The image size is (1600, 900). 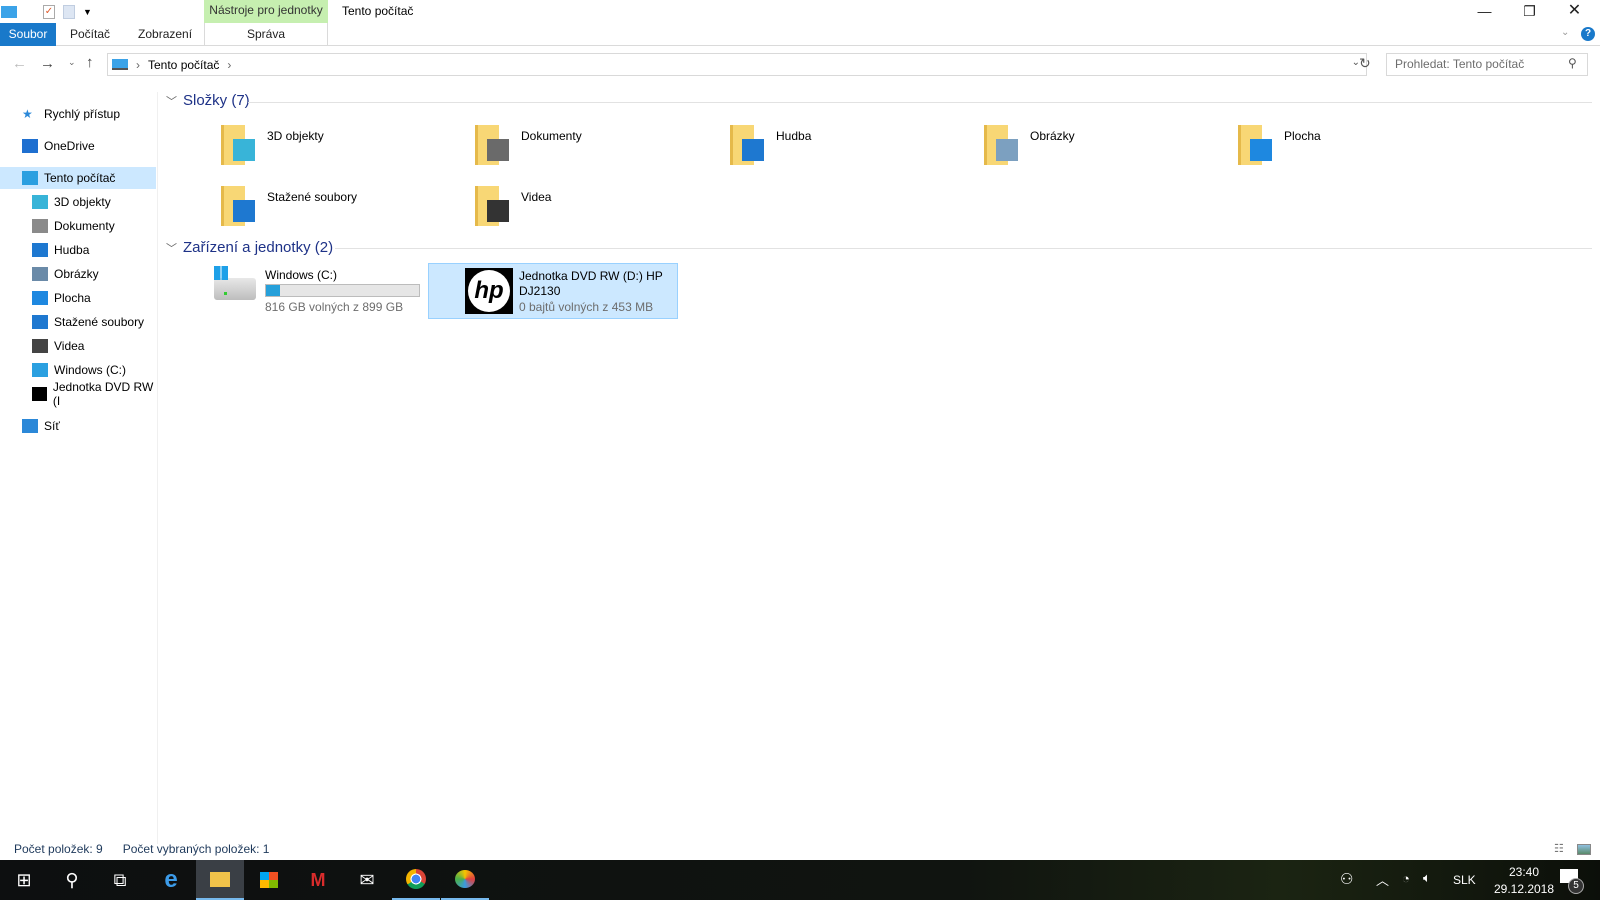 I want to click on hp-logo-icon, so click(x=39, y=394).